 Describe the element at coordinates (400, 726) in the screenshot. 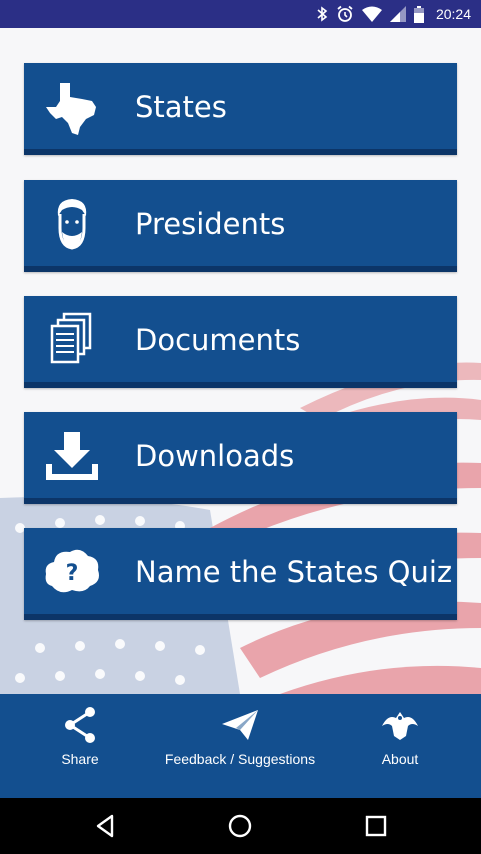

I see `eagle-icon` at that location.